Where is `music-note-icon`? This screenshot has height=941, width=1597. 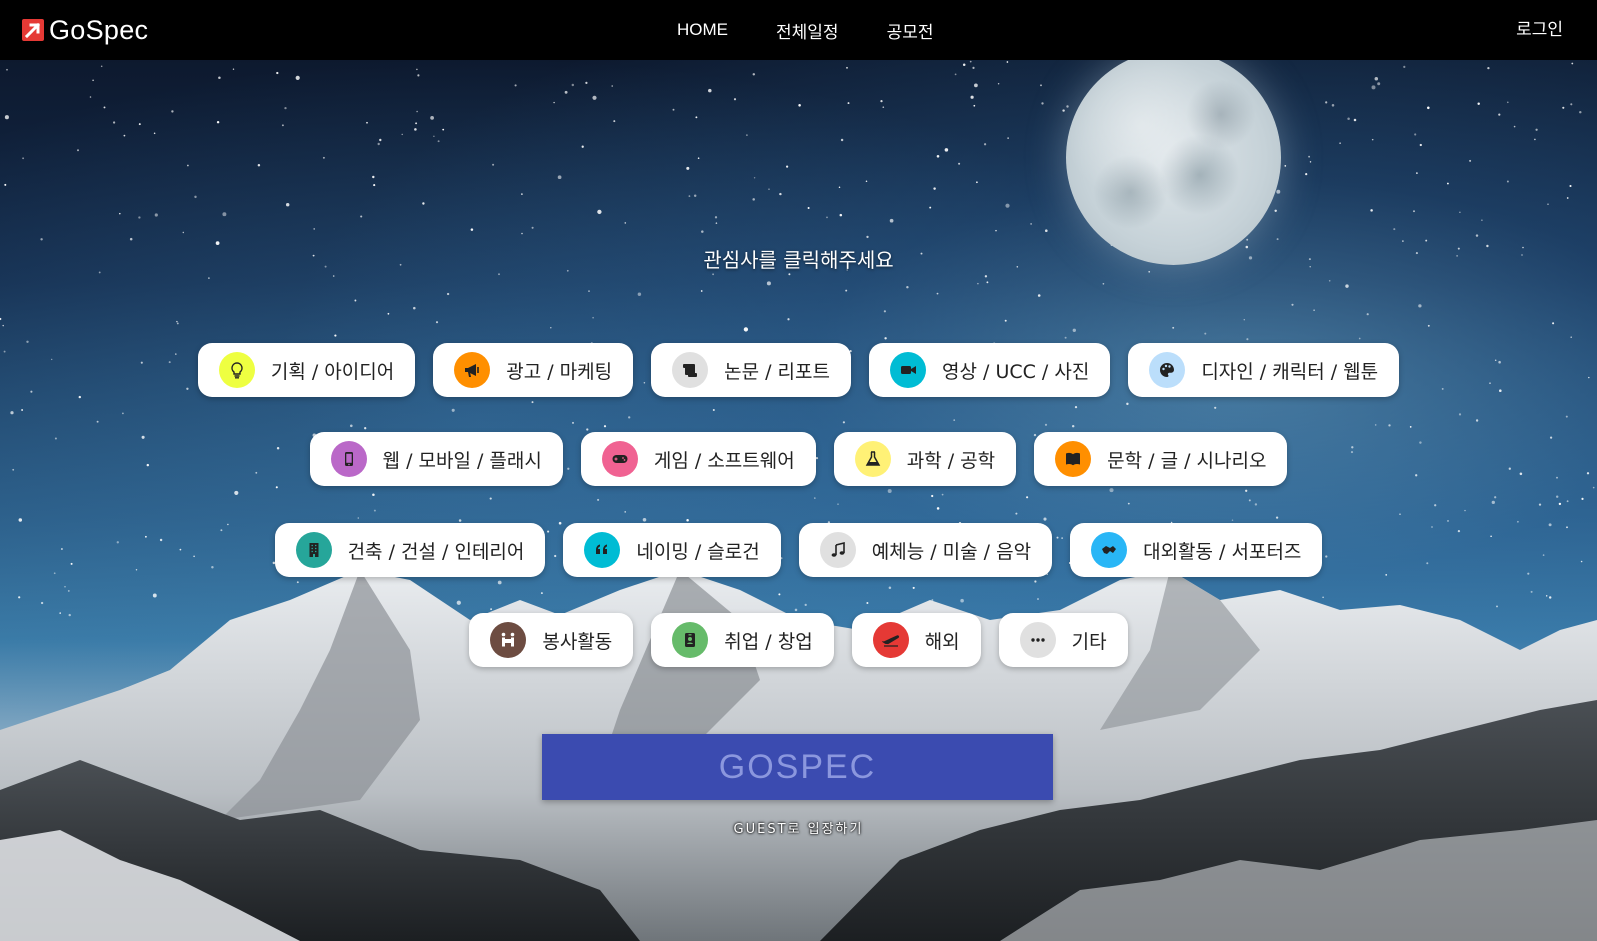 music-note-icon is located at coordinates (837, 550).